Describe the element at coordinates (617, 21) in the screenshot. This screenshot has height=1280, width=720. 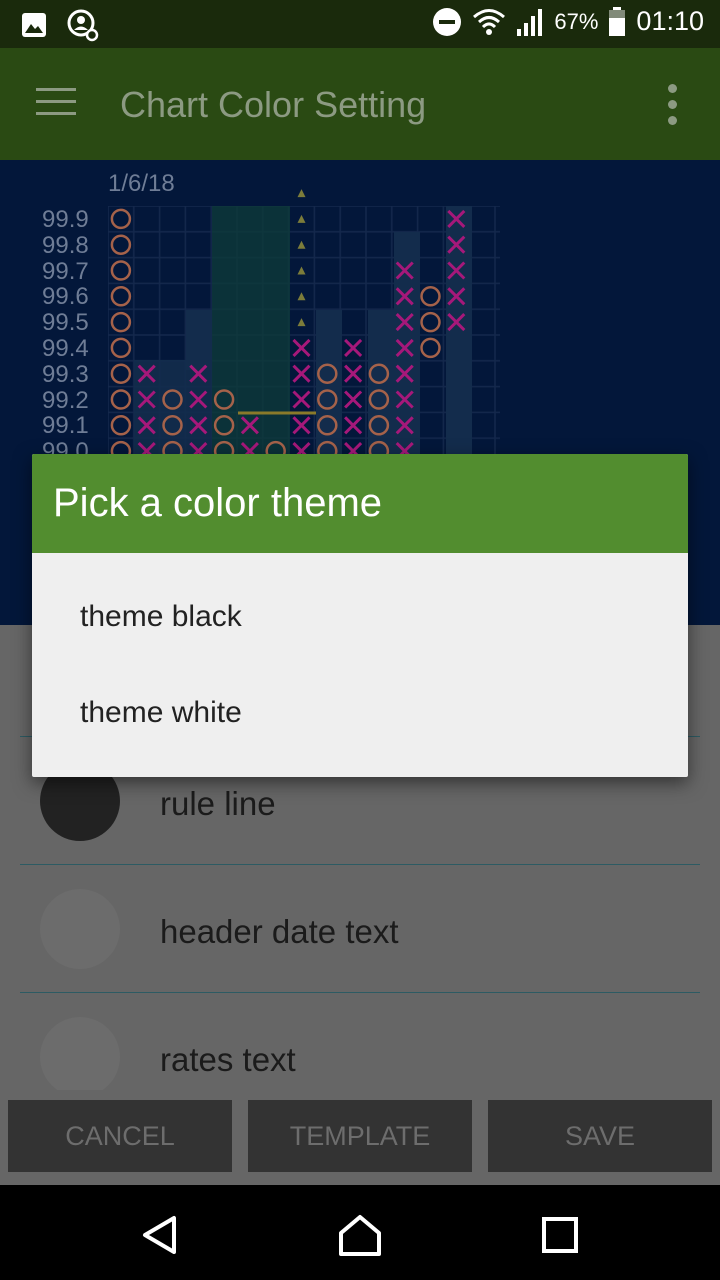
I see `battery-icon` at that location.